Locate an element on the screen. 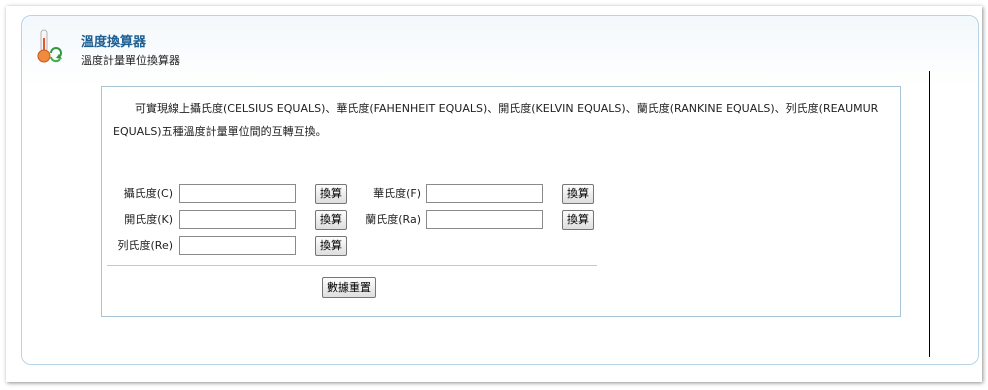 This screenshot has height=390, width=988. form-separator is located at coordinates (352, 265).